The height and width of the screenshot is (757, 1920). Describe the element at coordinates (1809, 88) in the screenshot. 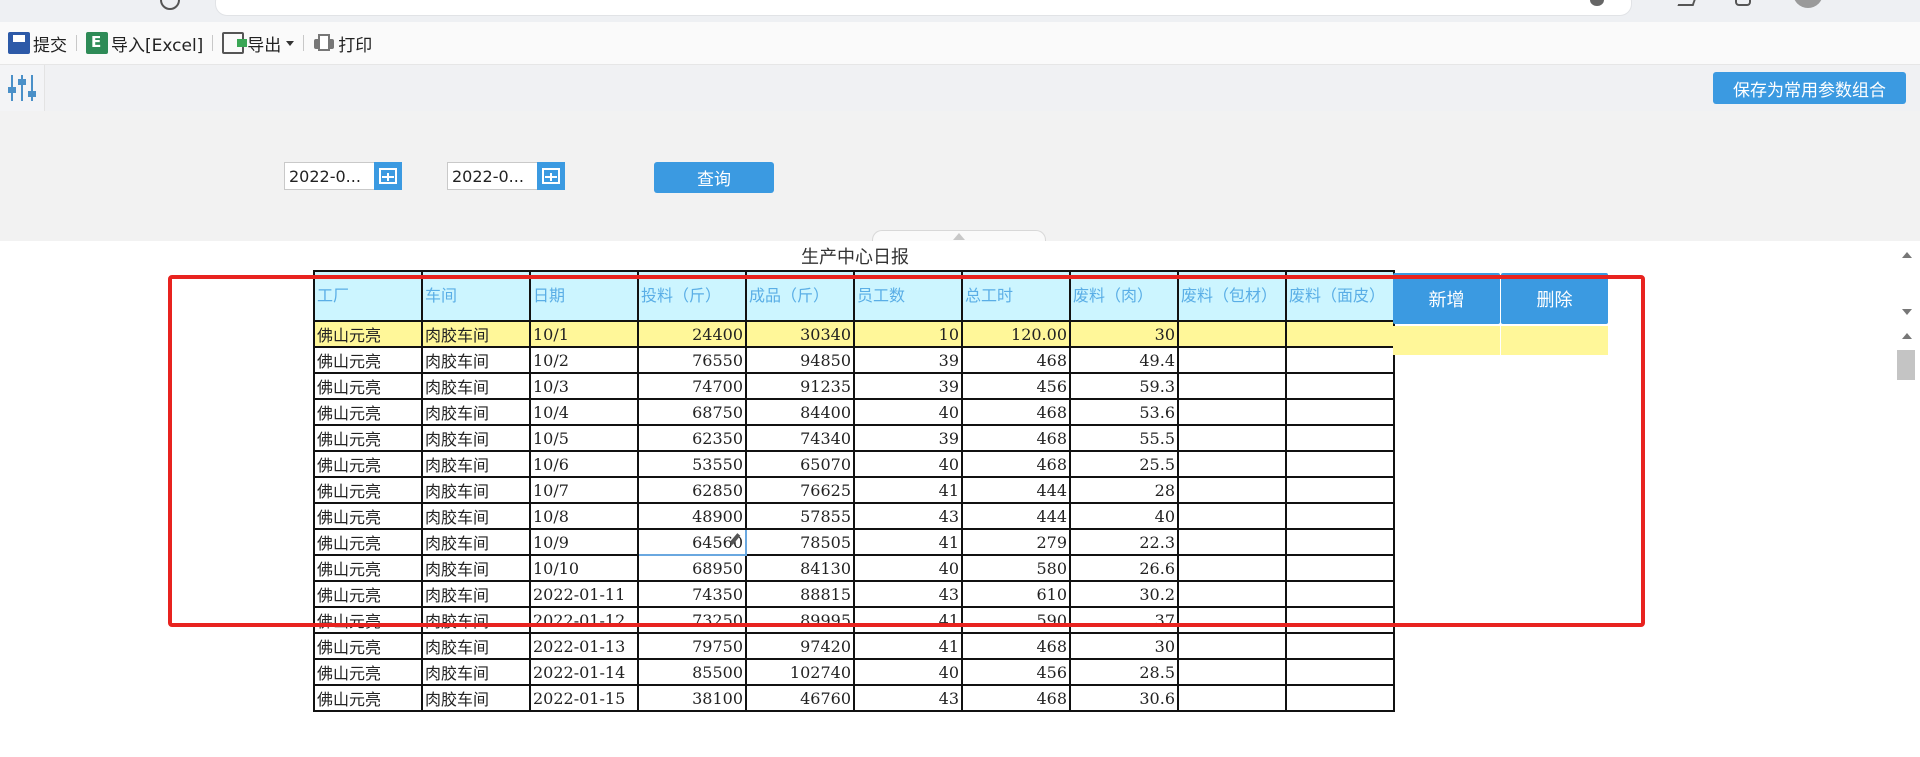

I see `save-params-button: 保存为常用参数组合` at that location.